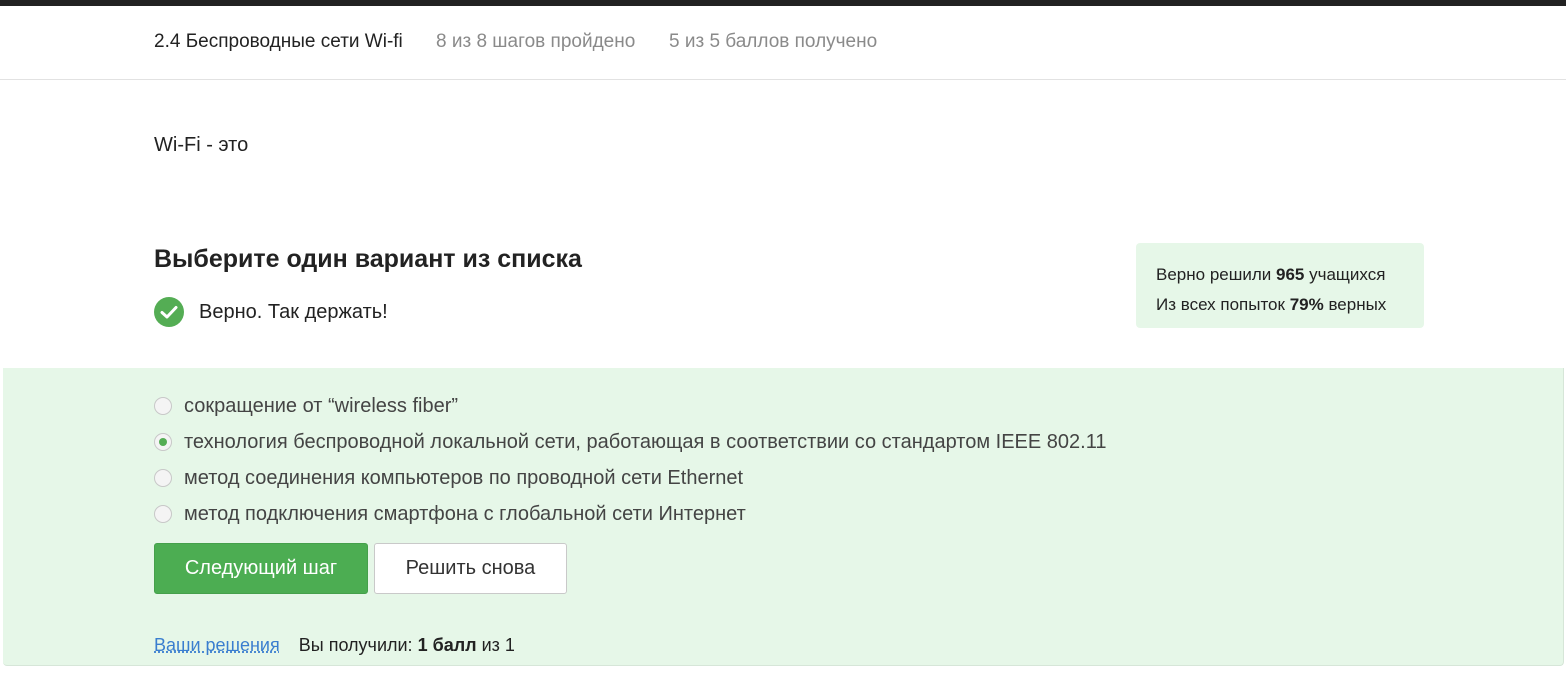 This screenshot has width=1566, height=679. I want to click on attempts-percent: 79%, so click(1306, 304).